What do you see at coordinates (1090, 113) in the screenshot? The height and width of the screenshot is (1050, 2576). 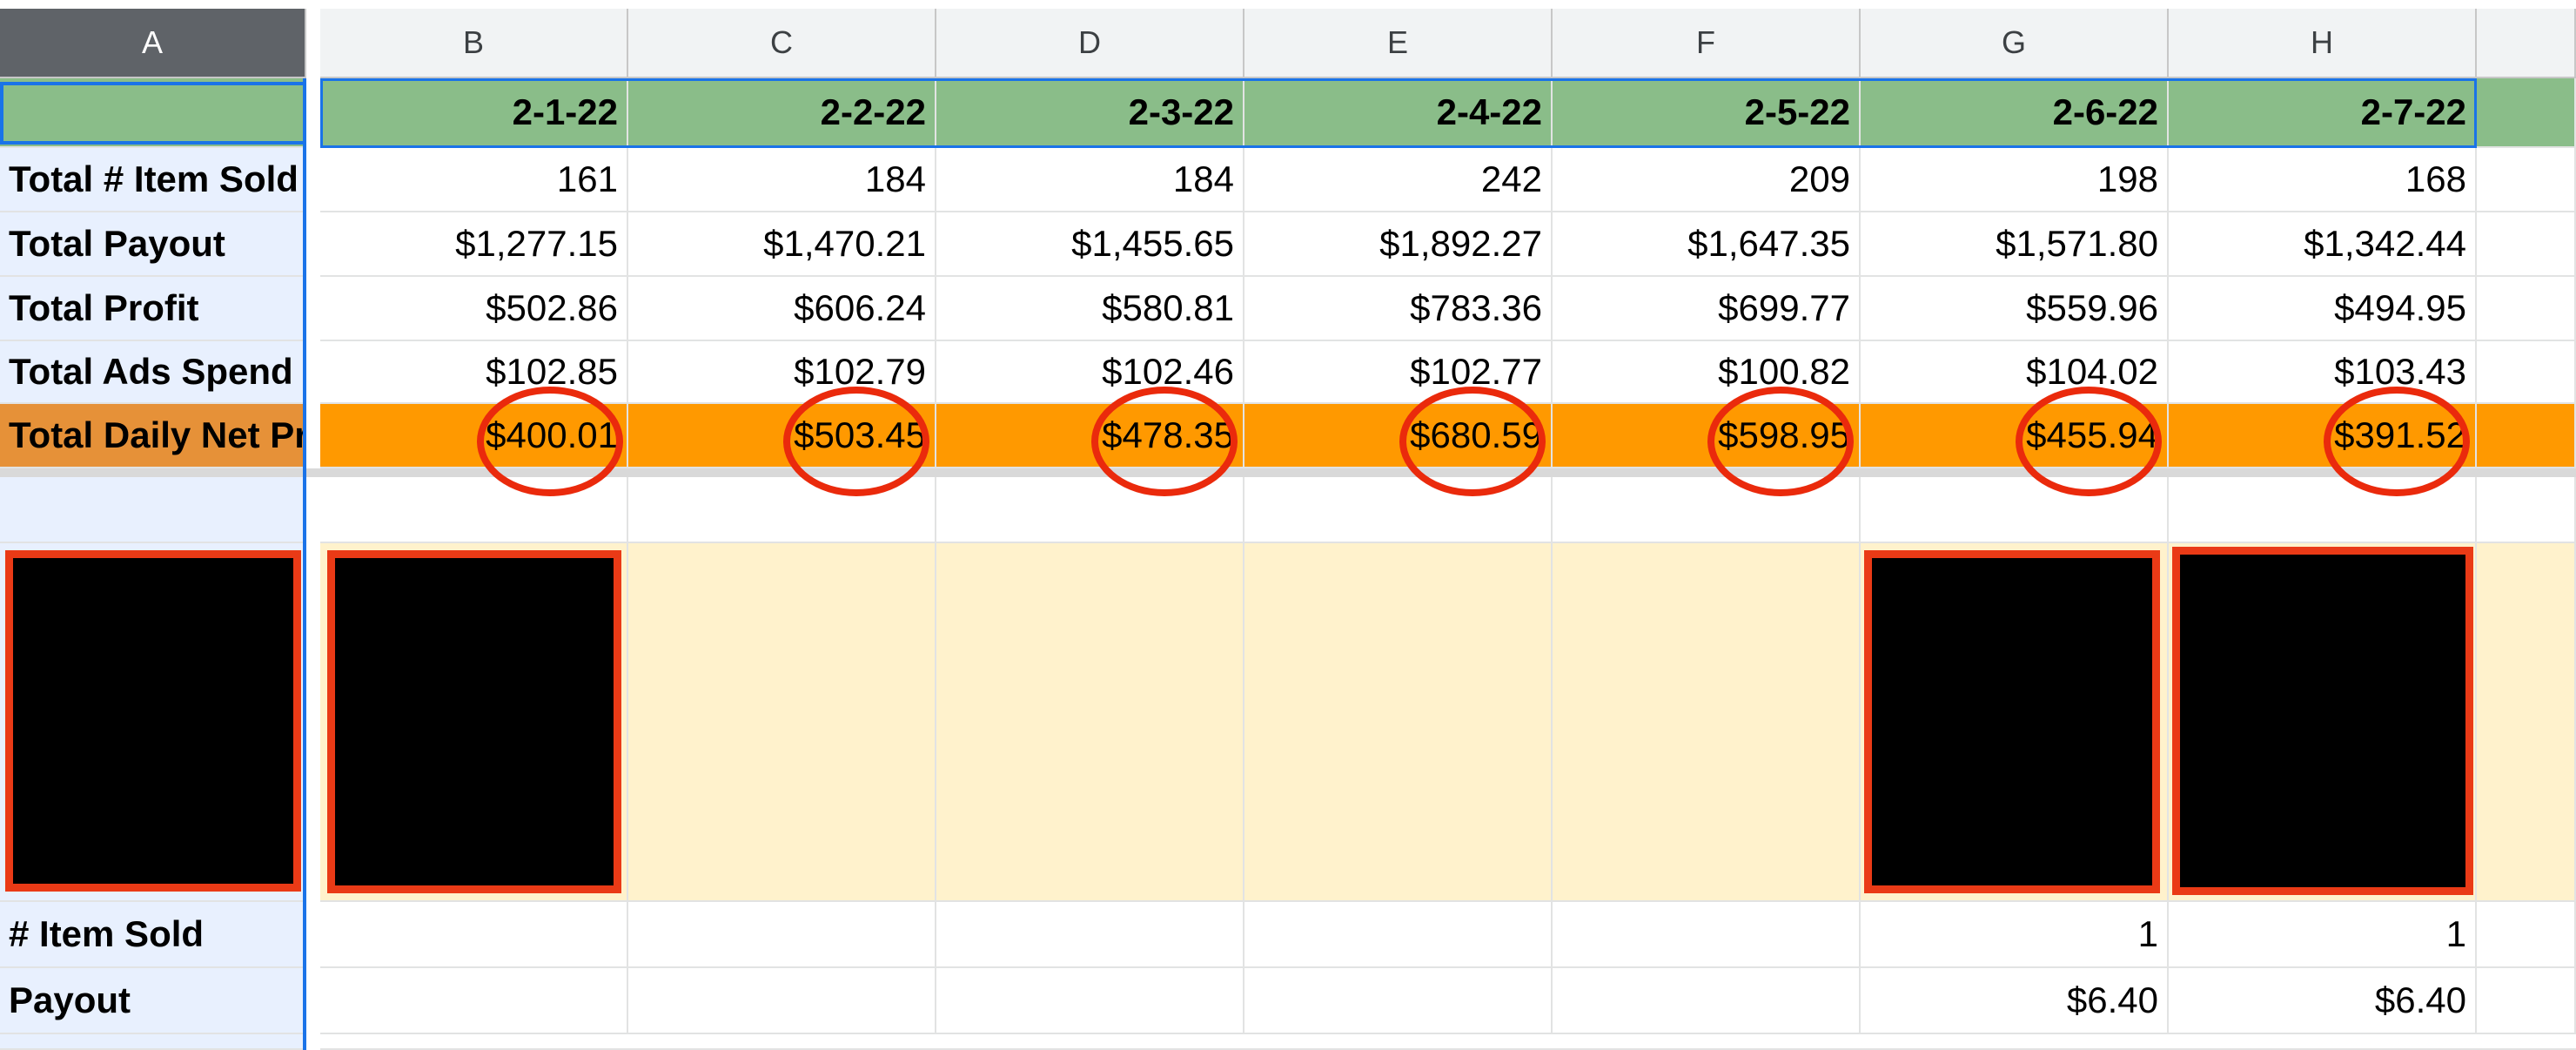 I see `date-cell: 2-3-22` at bounding box center [1090, 113].